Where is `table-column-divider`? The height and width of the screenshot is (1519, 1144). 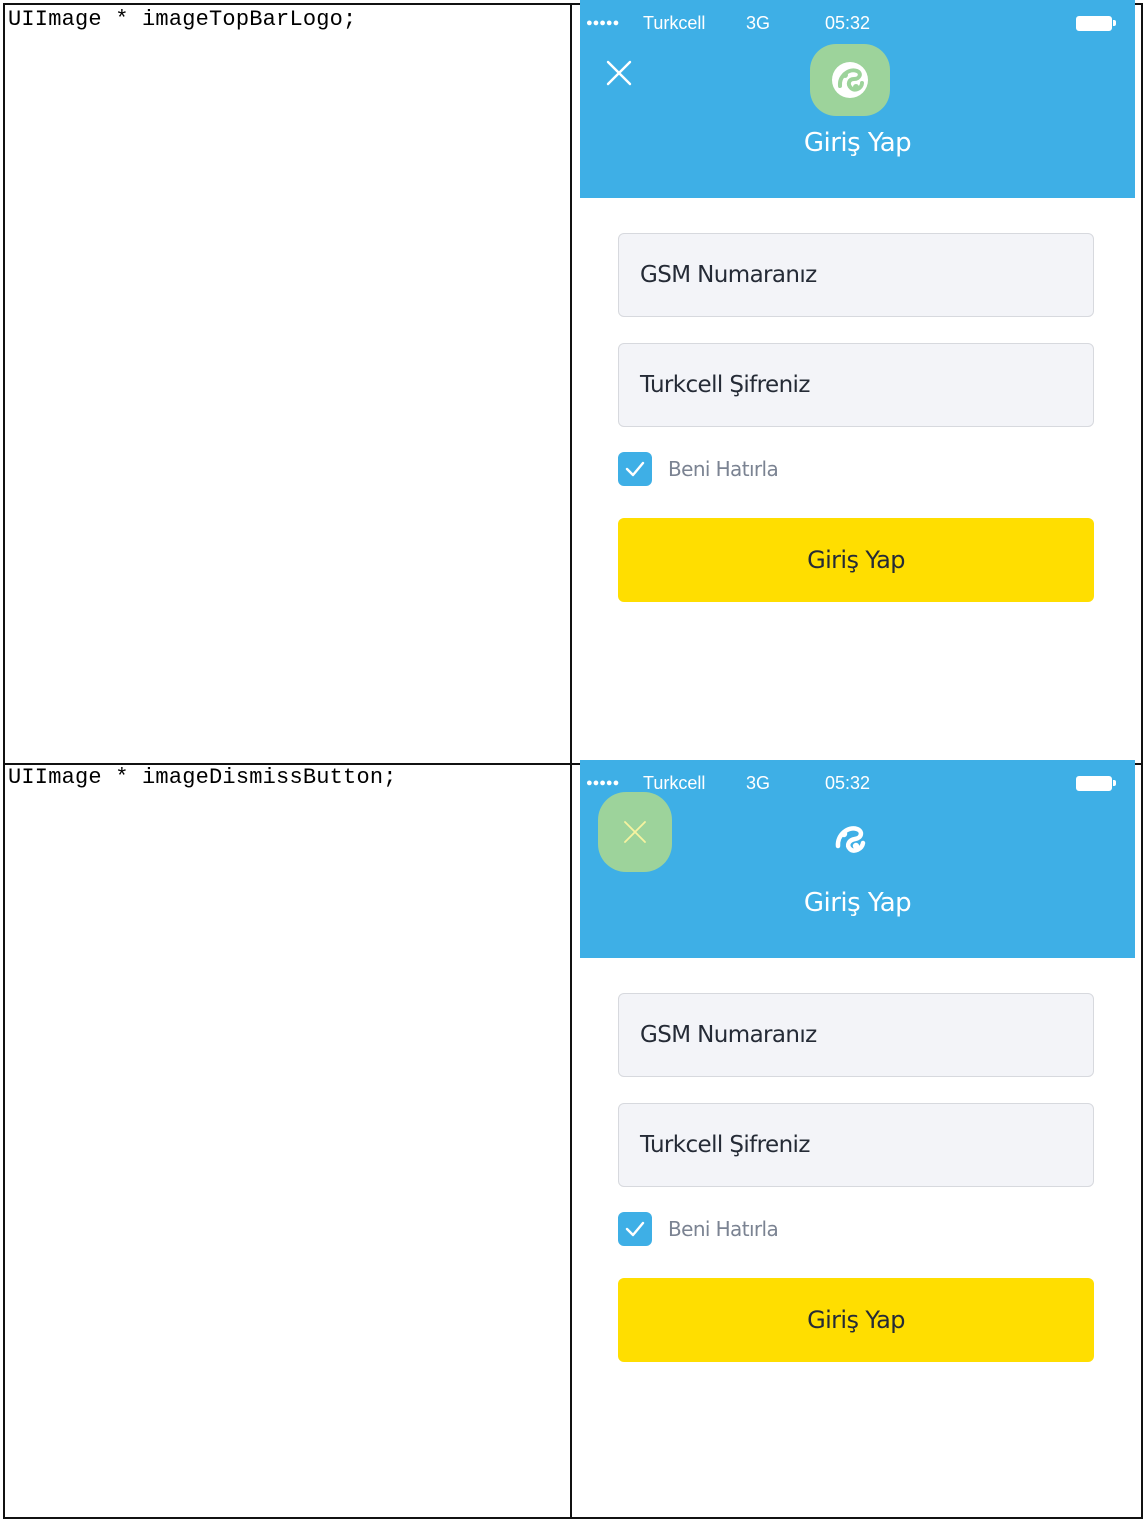 table-column-divider is located at coordinates (571, 761).